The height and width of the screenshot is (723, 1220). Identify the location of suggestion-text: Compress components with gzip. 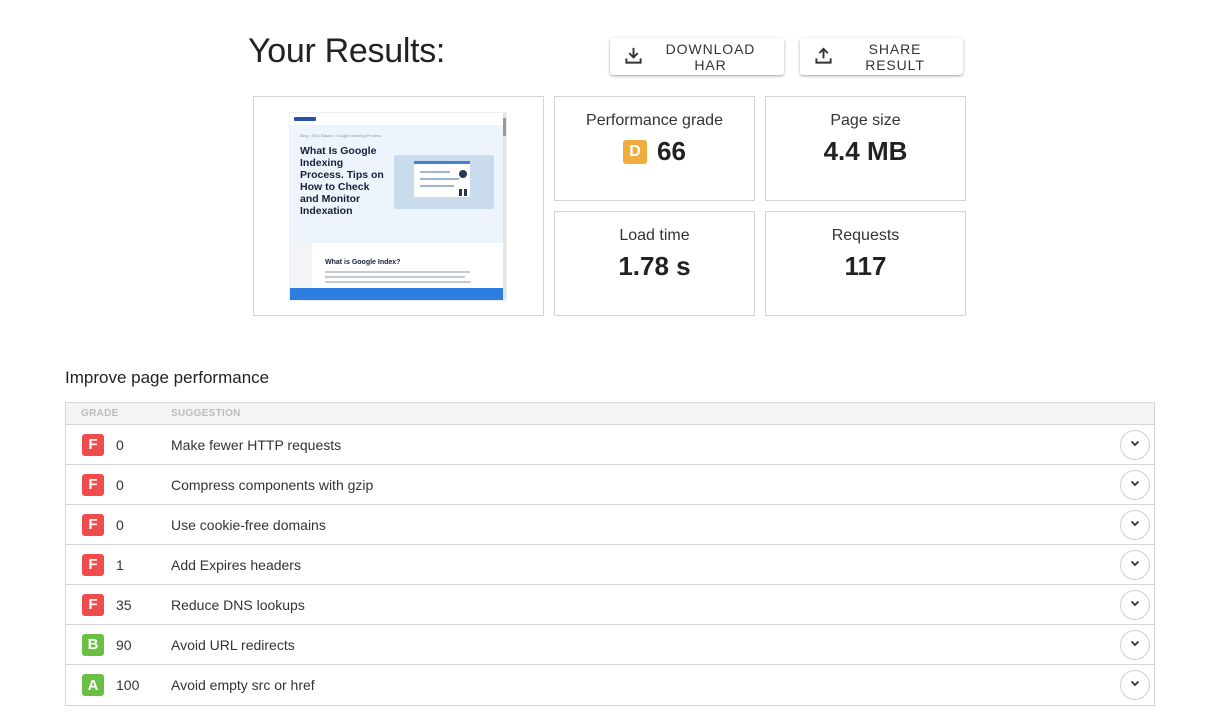
(272, 484).